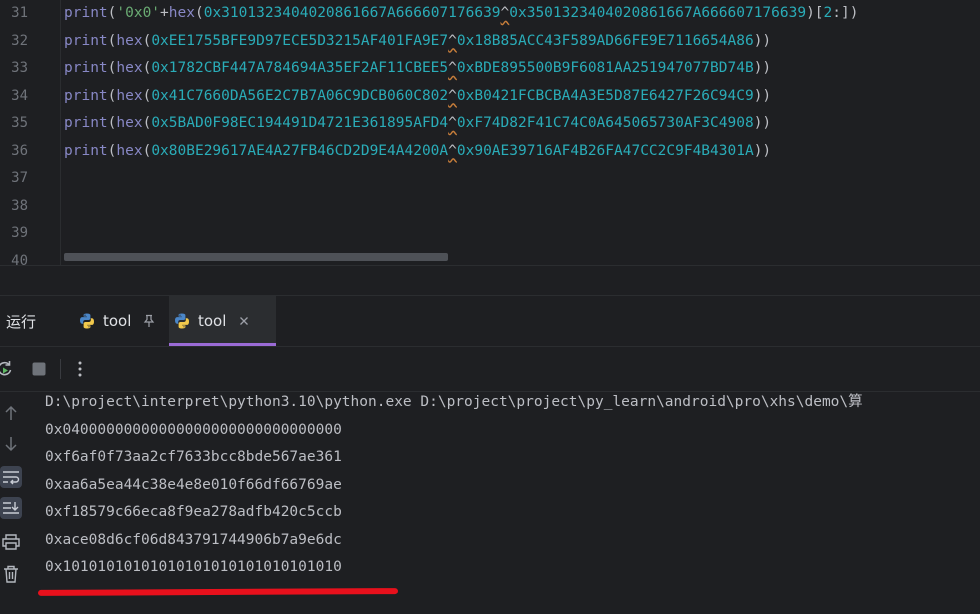  What do you see at coordinates (605, 40) in the screenshot?
I see `code-token: 0x18B85ACC43F589AD66FE9E7116654A86` at bounding box center [605, 40].